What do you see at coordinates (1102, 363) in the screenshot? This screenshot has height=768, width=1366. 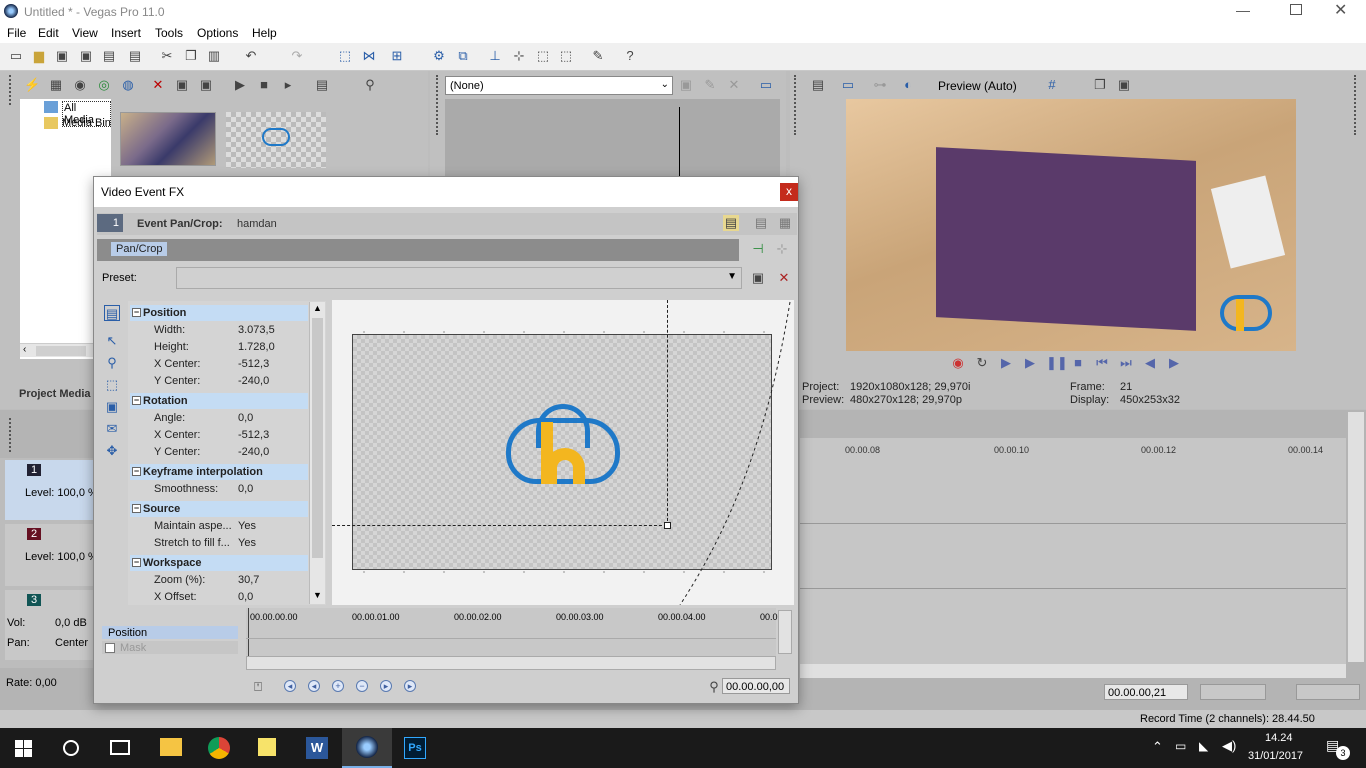 I see `go-to-start-icon: ⏮` at bounding box center [1102, 363].